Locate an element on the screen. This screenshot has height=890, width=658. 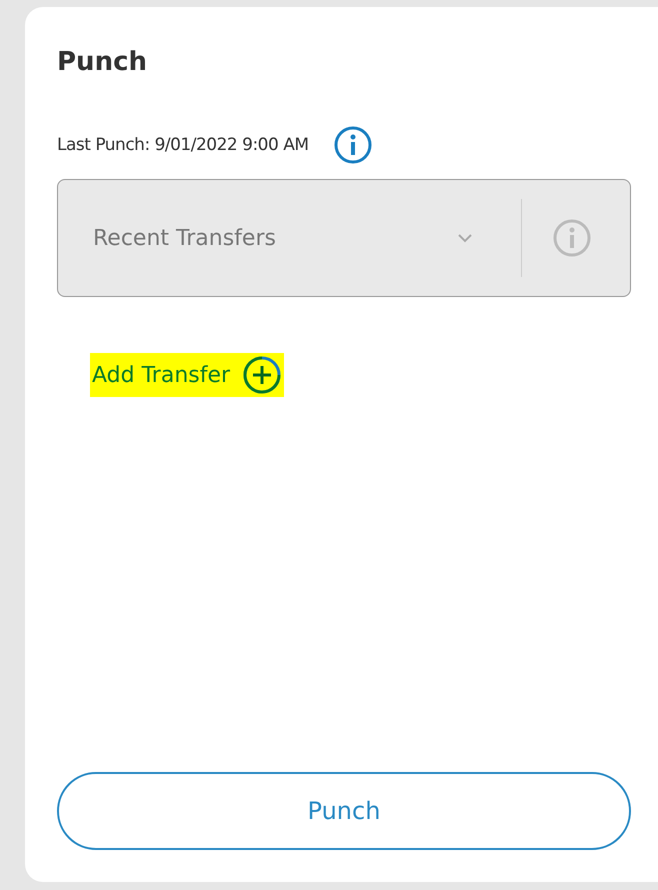
plus-circle-icon is located at coordinates (262, 375).